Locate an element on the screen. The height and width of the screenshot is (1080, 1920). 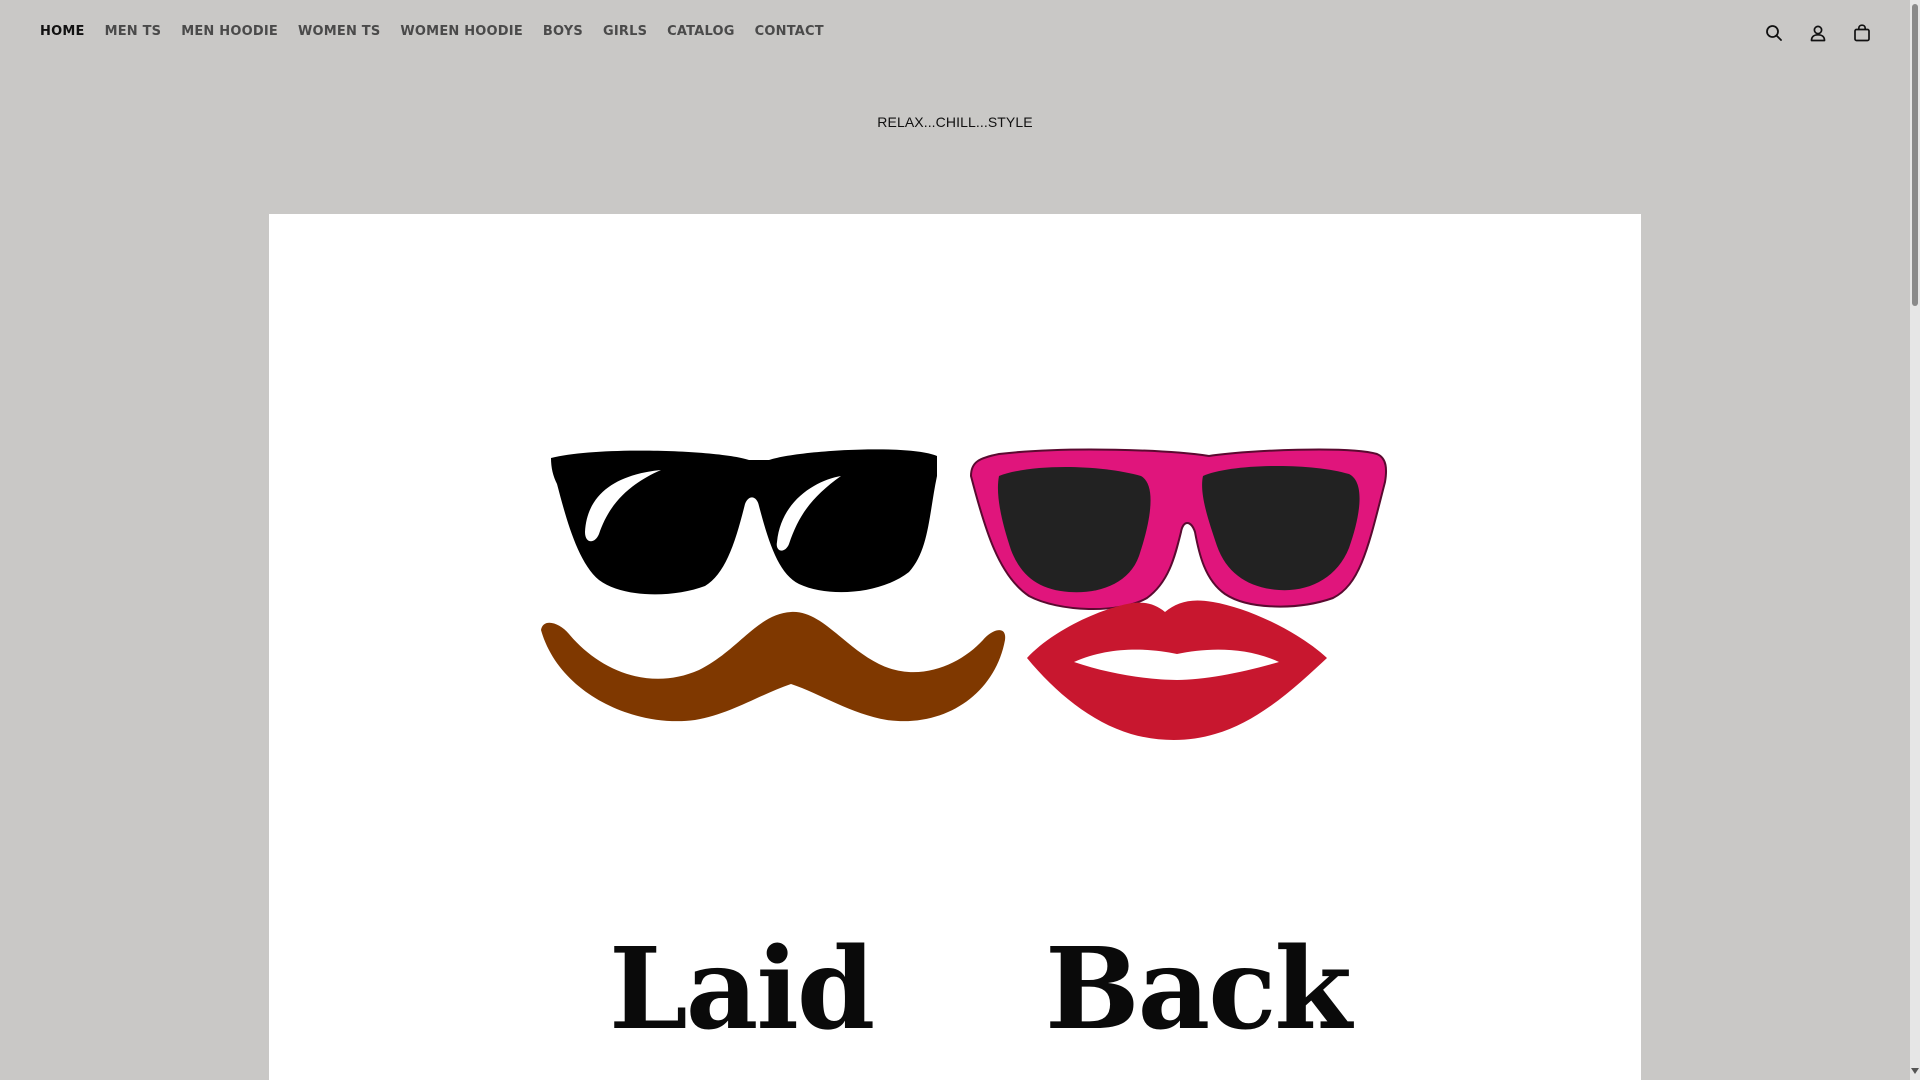
nav-men-hoodie: MEN HOODIE is located at coordinates (229, 32).